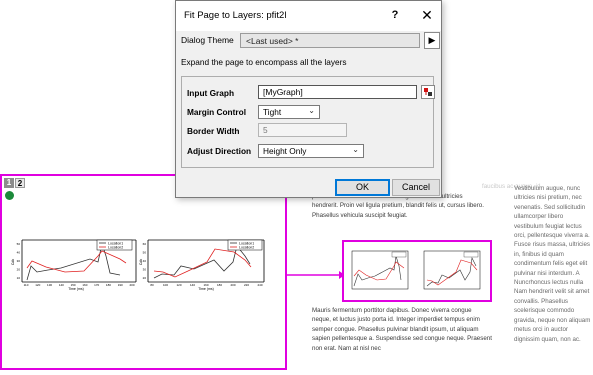  I want to click on right-x-tick-240: 240, so click(259, 285).